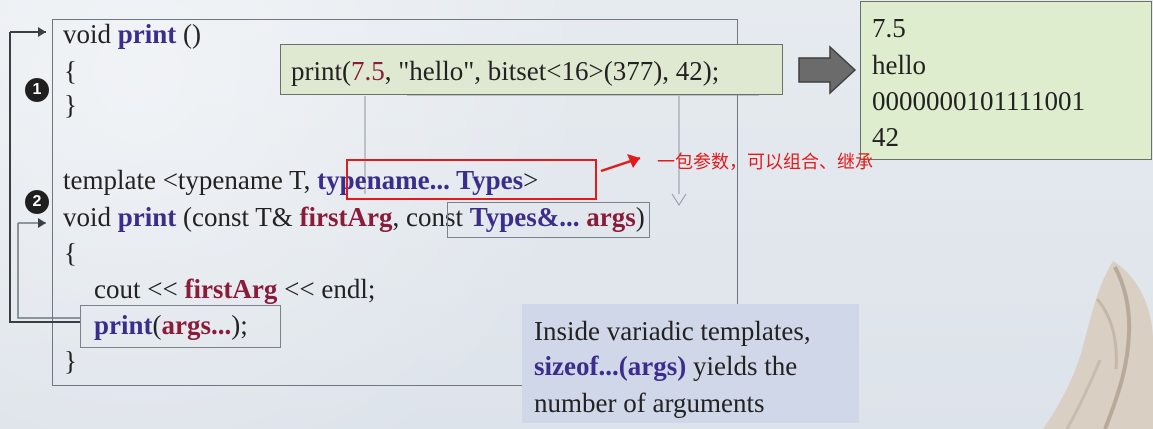  I want to click on code-line-close-brace-2: }, so click(70, 361).